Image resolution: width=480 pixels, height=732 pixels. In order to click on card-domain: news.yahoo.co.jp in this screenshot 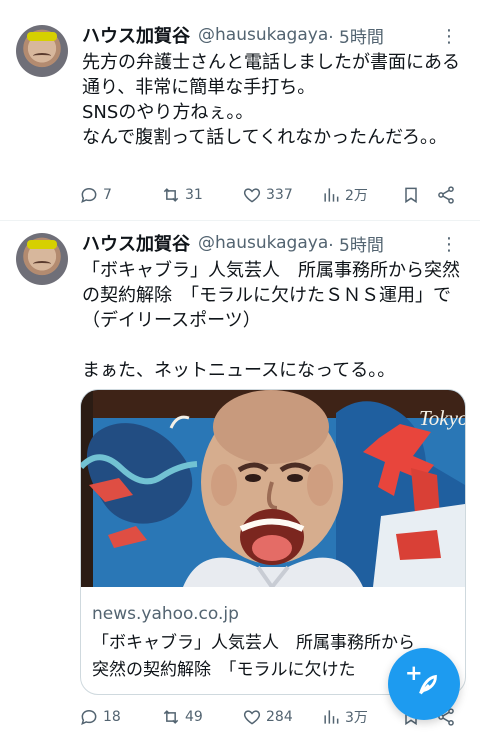, I will do `click(165, 614)`.